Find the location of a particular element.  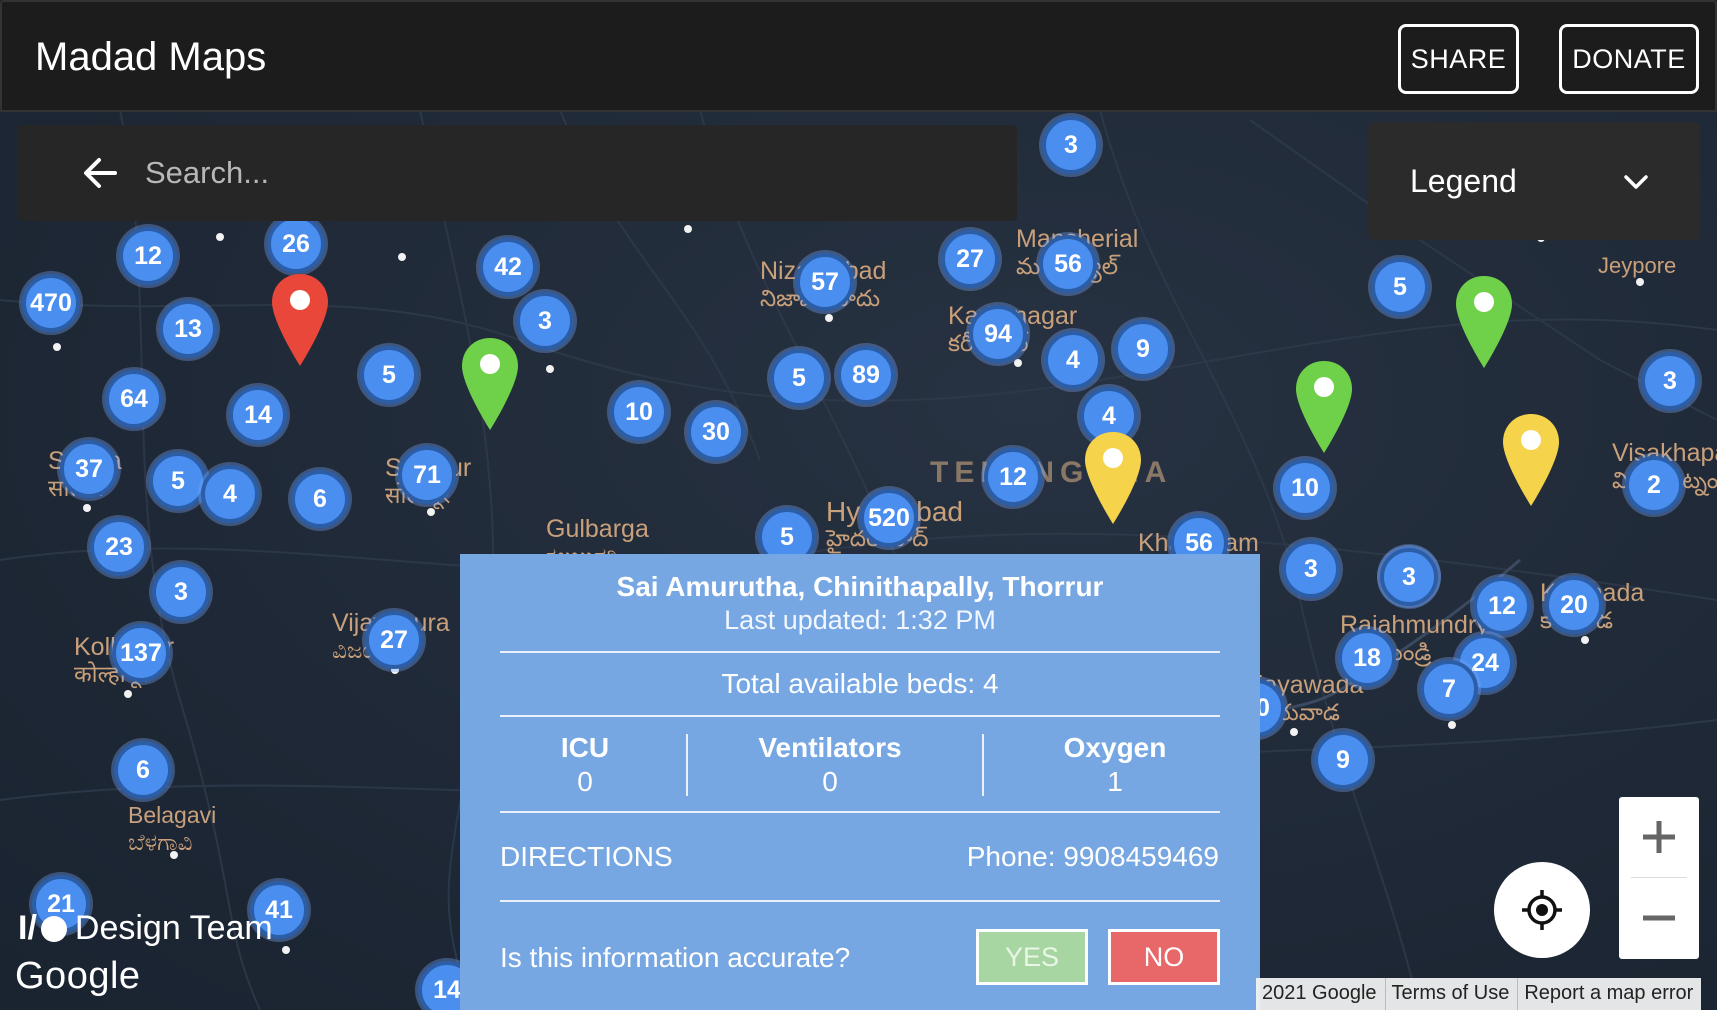

city-label: Belagavi ಬೆಳಗಾವಿ is located at coordinates (172, 828).